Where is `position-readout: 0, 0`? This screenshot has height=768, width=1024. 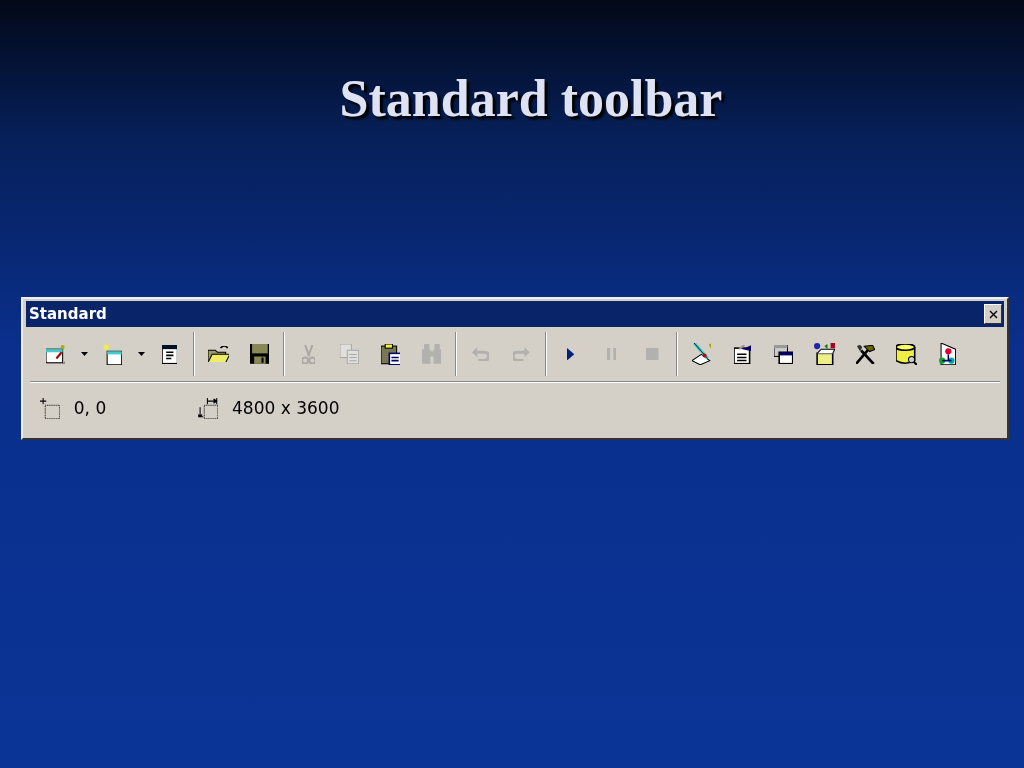 position-readout: 0, 0 is located at coordinates (90, 408).